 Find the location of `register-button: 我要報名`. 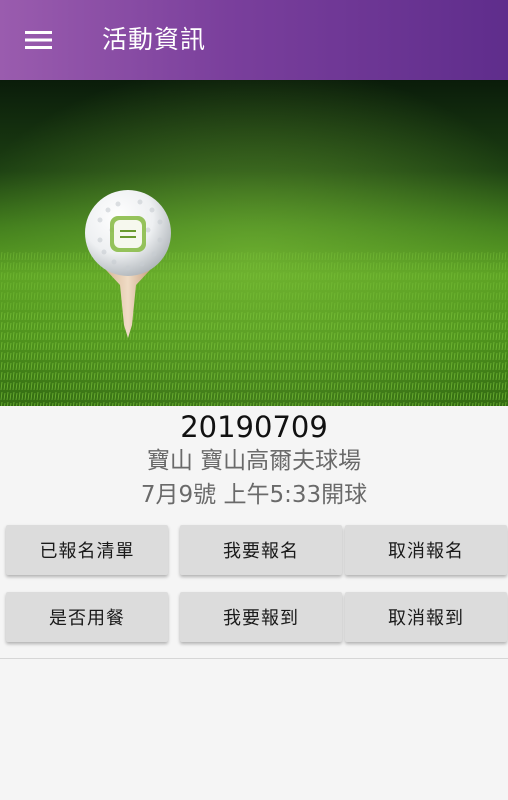

register-button: 我要報名 is located at coordinates (261, 550).